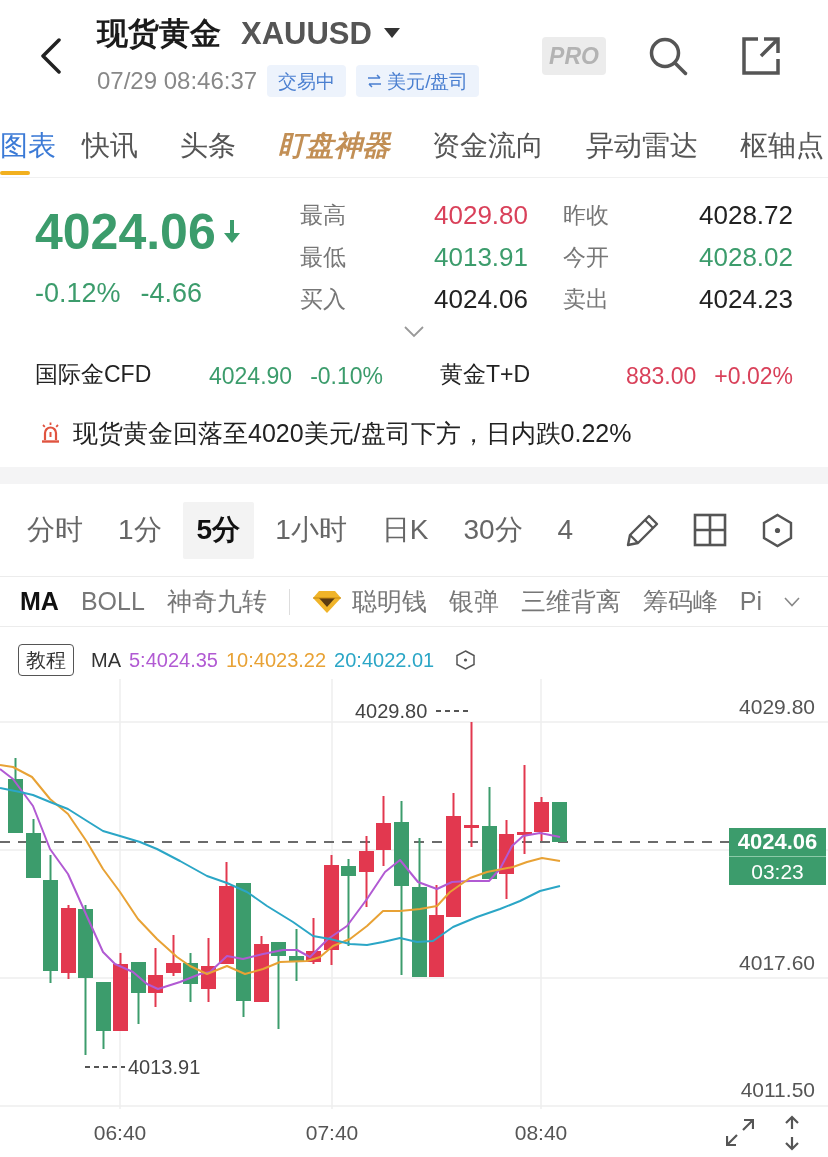 The width and height of the screenshot is (828, 1157). Describe the element at coordinates (493, 530) in the screenshot. I see `period-tab: 30分` at that location.